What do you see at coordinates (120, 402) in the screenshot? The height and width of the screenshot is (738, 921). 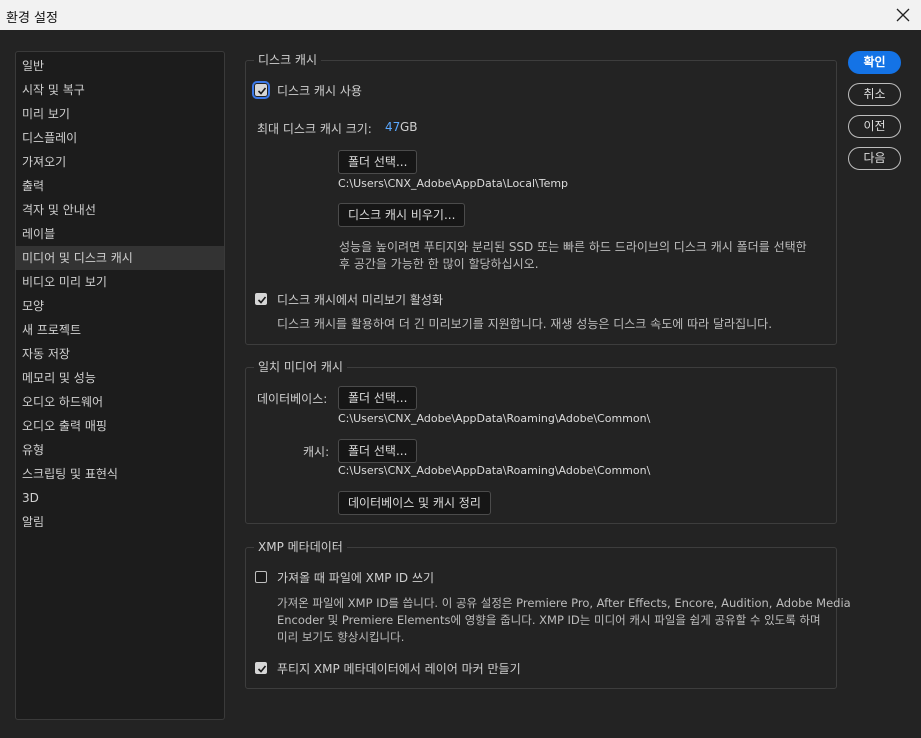 I see `sidebar-item: 오디오 하드웨어` at bounding box center [120, 402].